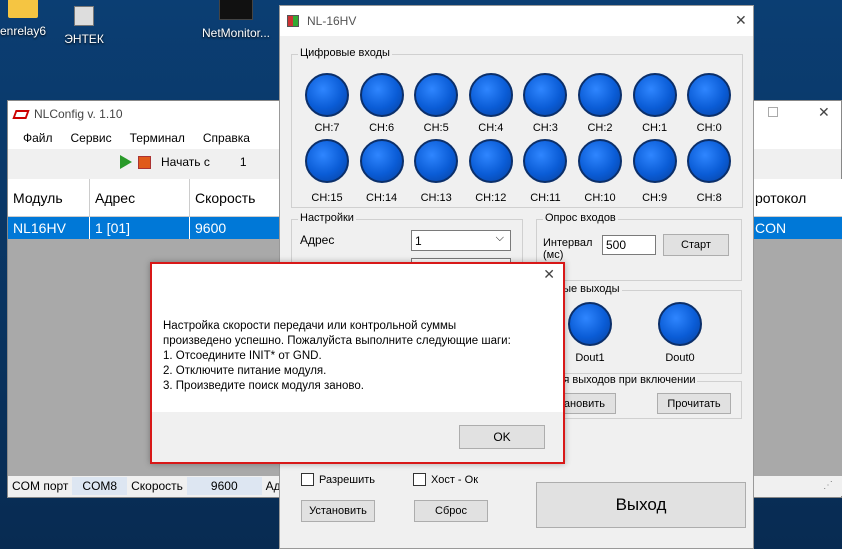 This screenshot has width=842, height=549. Describe the element at coordinates (49, 197) in the screenshot. I see `col-module: Модуль` at that location.